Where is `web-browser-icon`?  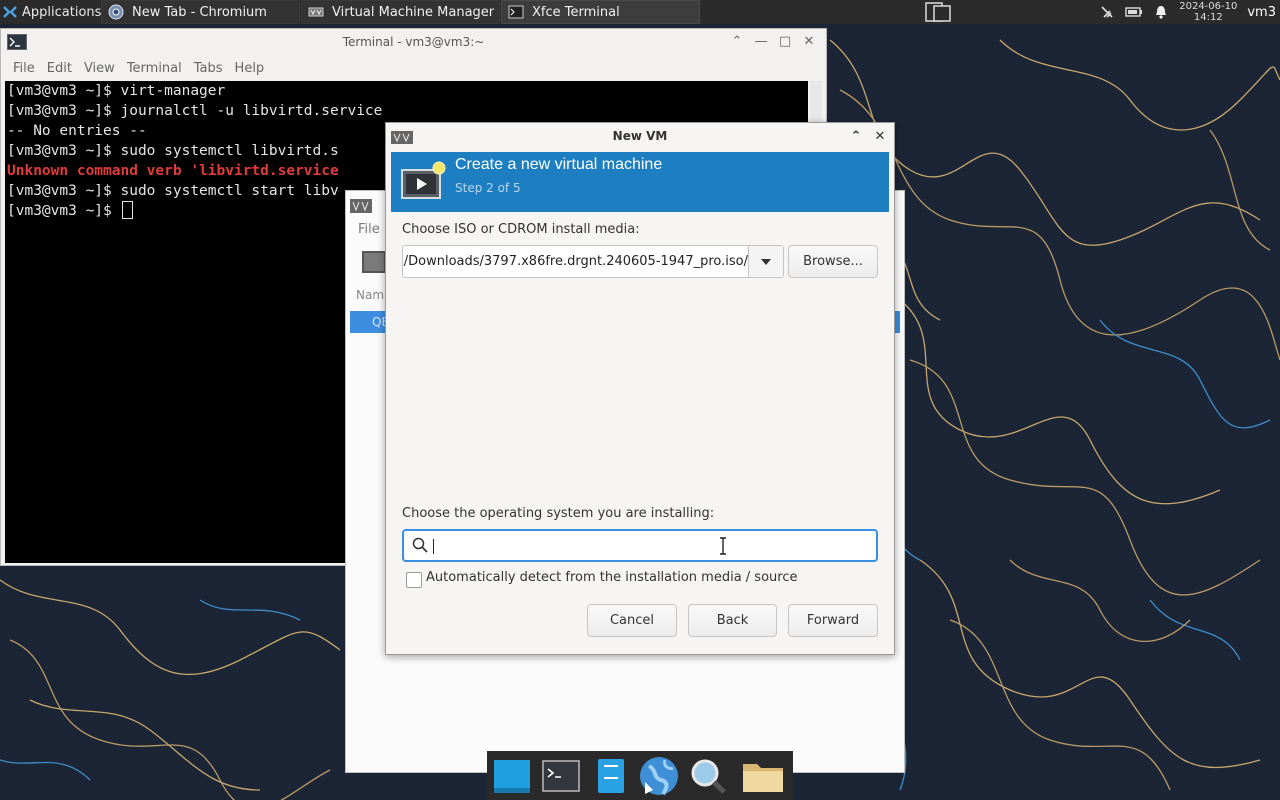 web-browser-icon is located at coordinates (658, 775).